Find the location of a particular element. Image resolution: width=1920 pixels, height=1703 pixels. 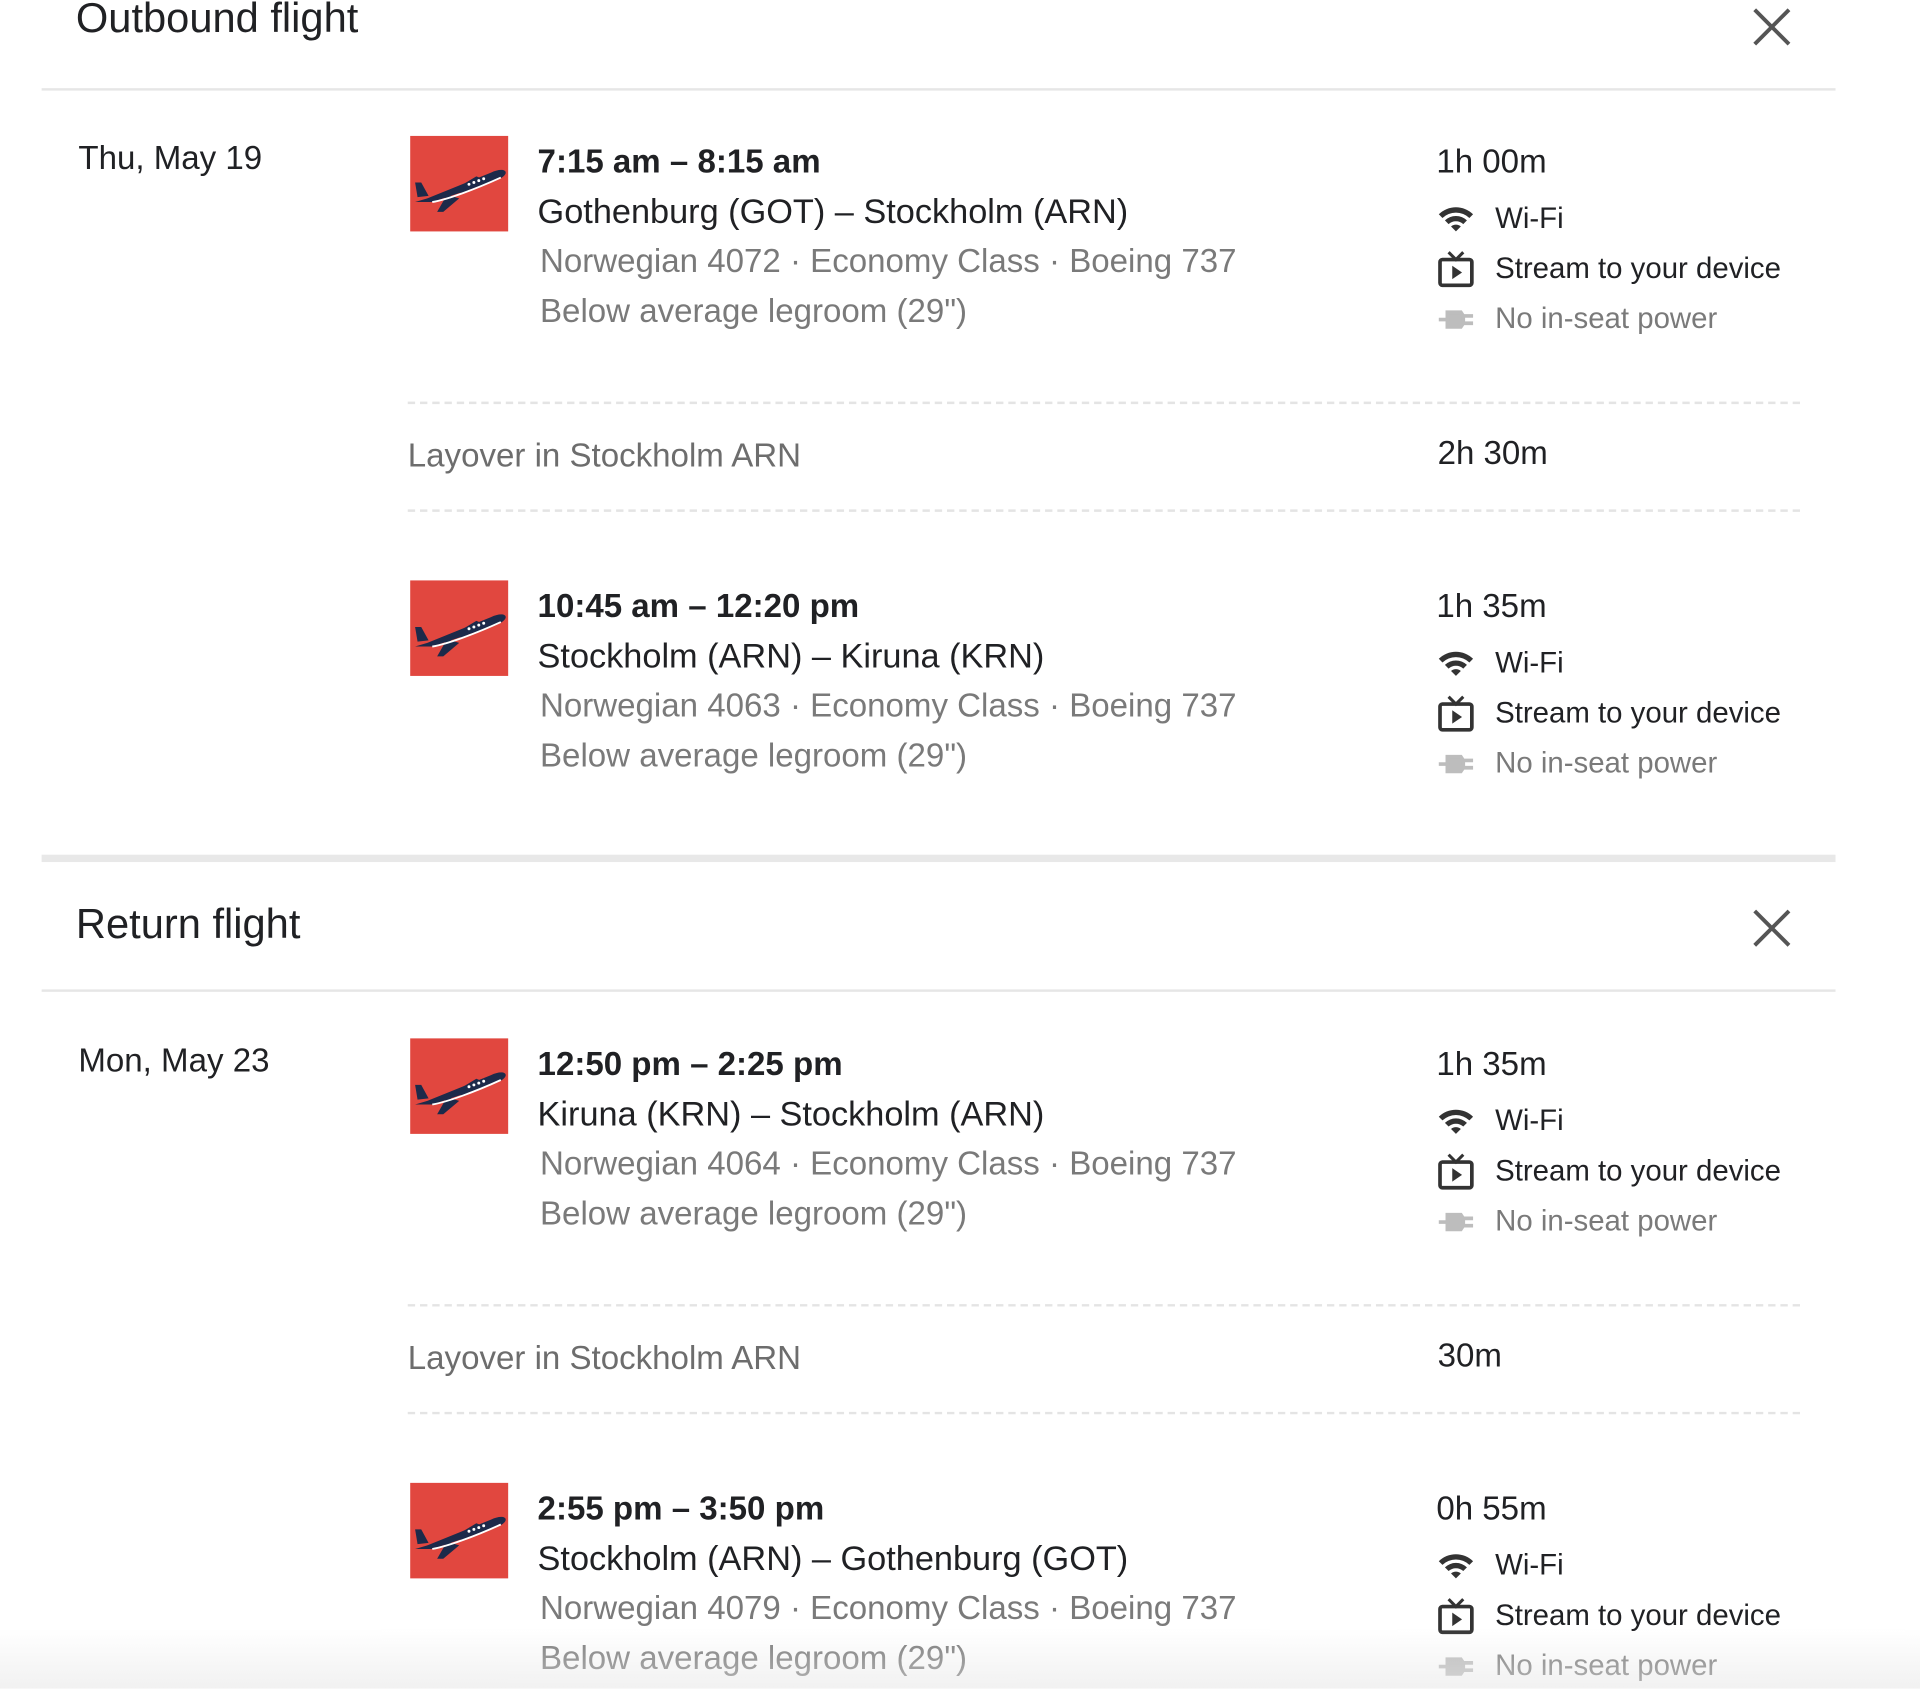

flight-route: Kiruna (KRN) – Stockholm (ARN) is located at coordinates (791, 1113).